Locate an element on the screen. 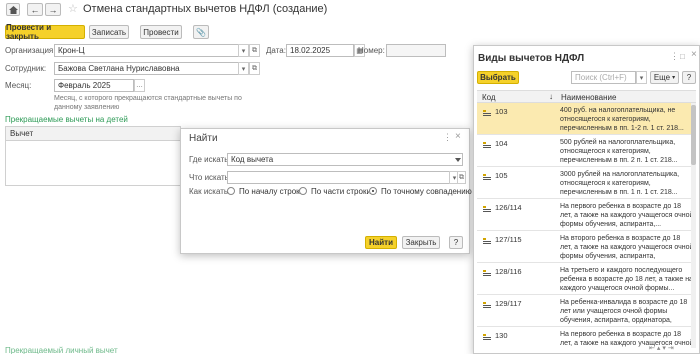 The height and width of the screenshot is (354, 700). col-deduction: Вычет is located at coordinates (22, 133).